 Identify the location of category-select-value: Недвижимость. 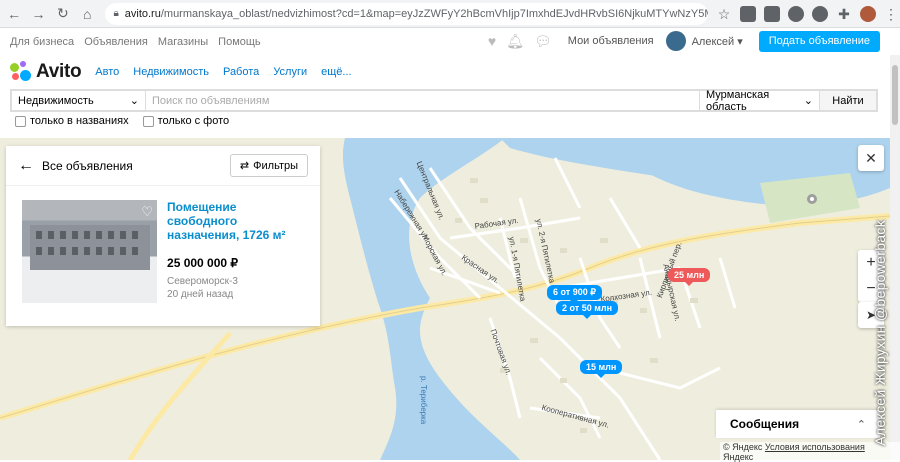
(56, 100).